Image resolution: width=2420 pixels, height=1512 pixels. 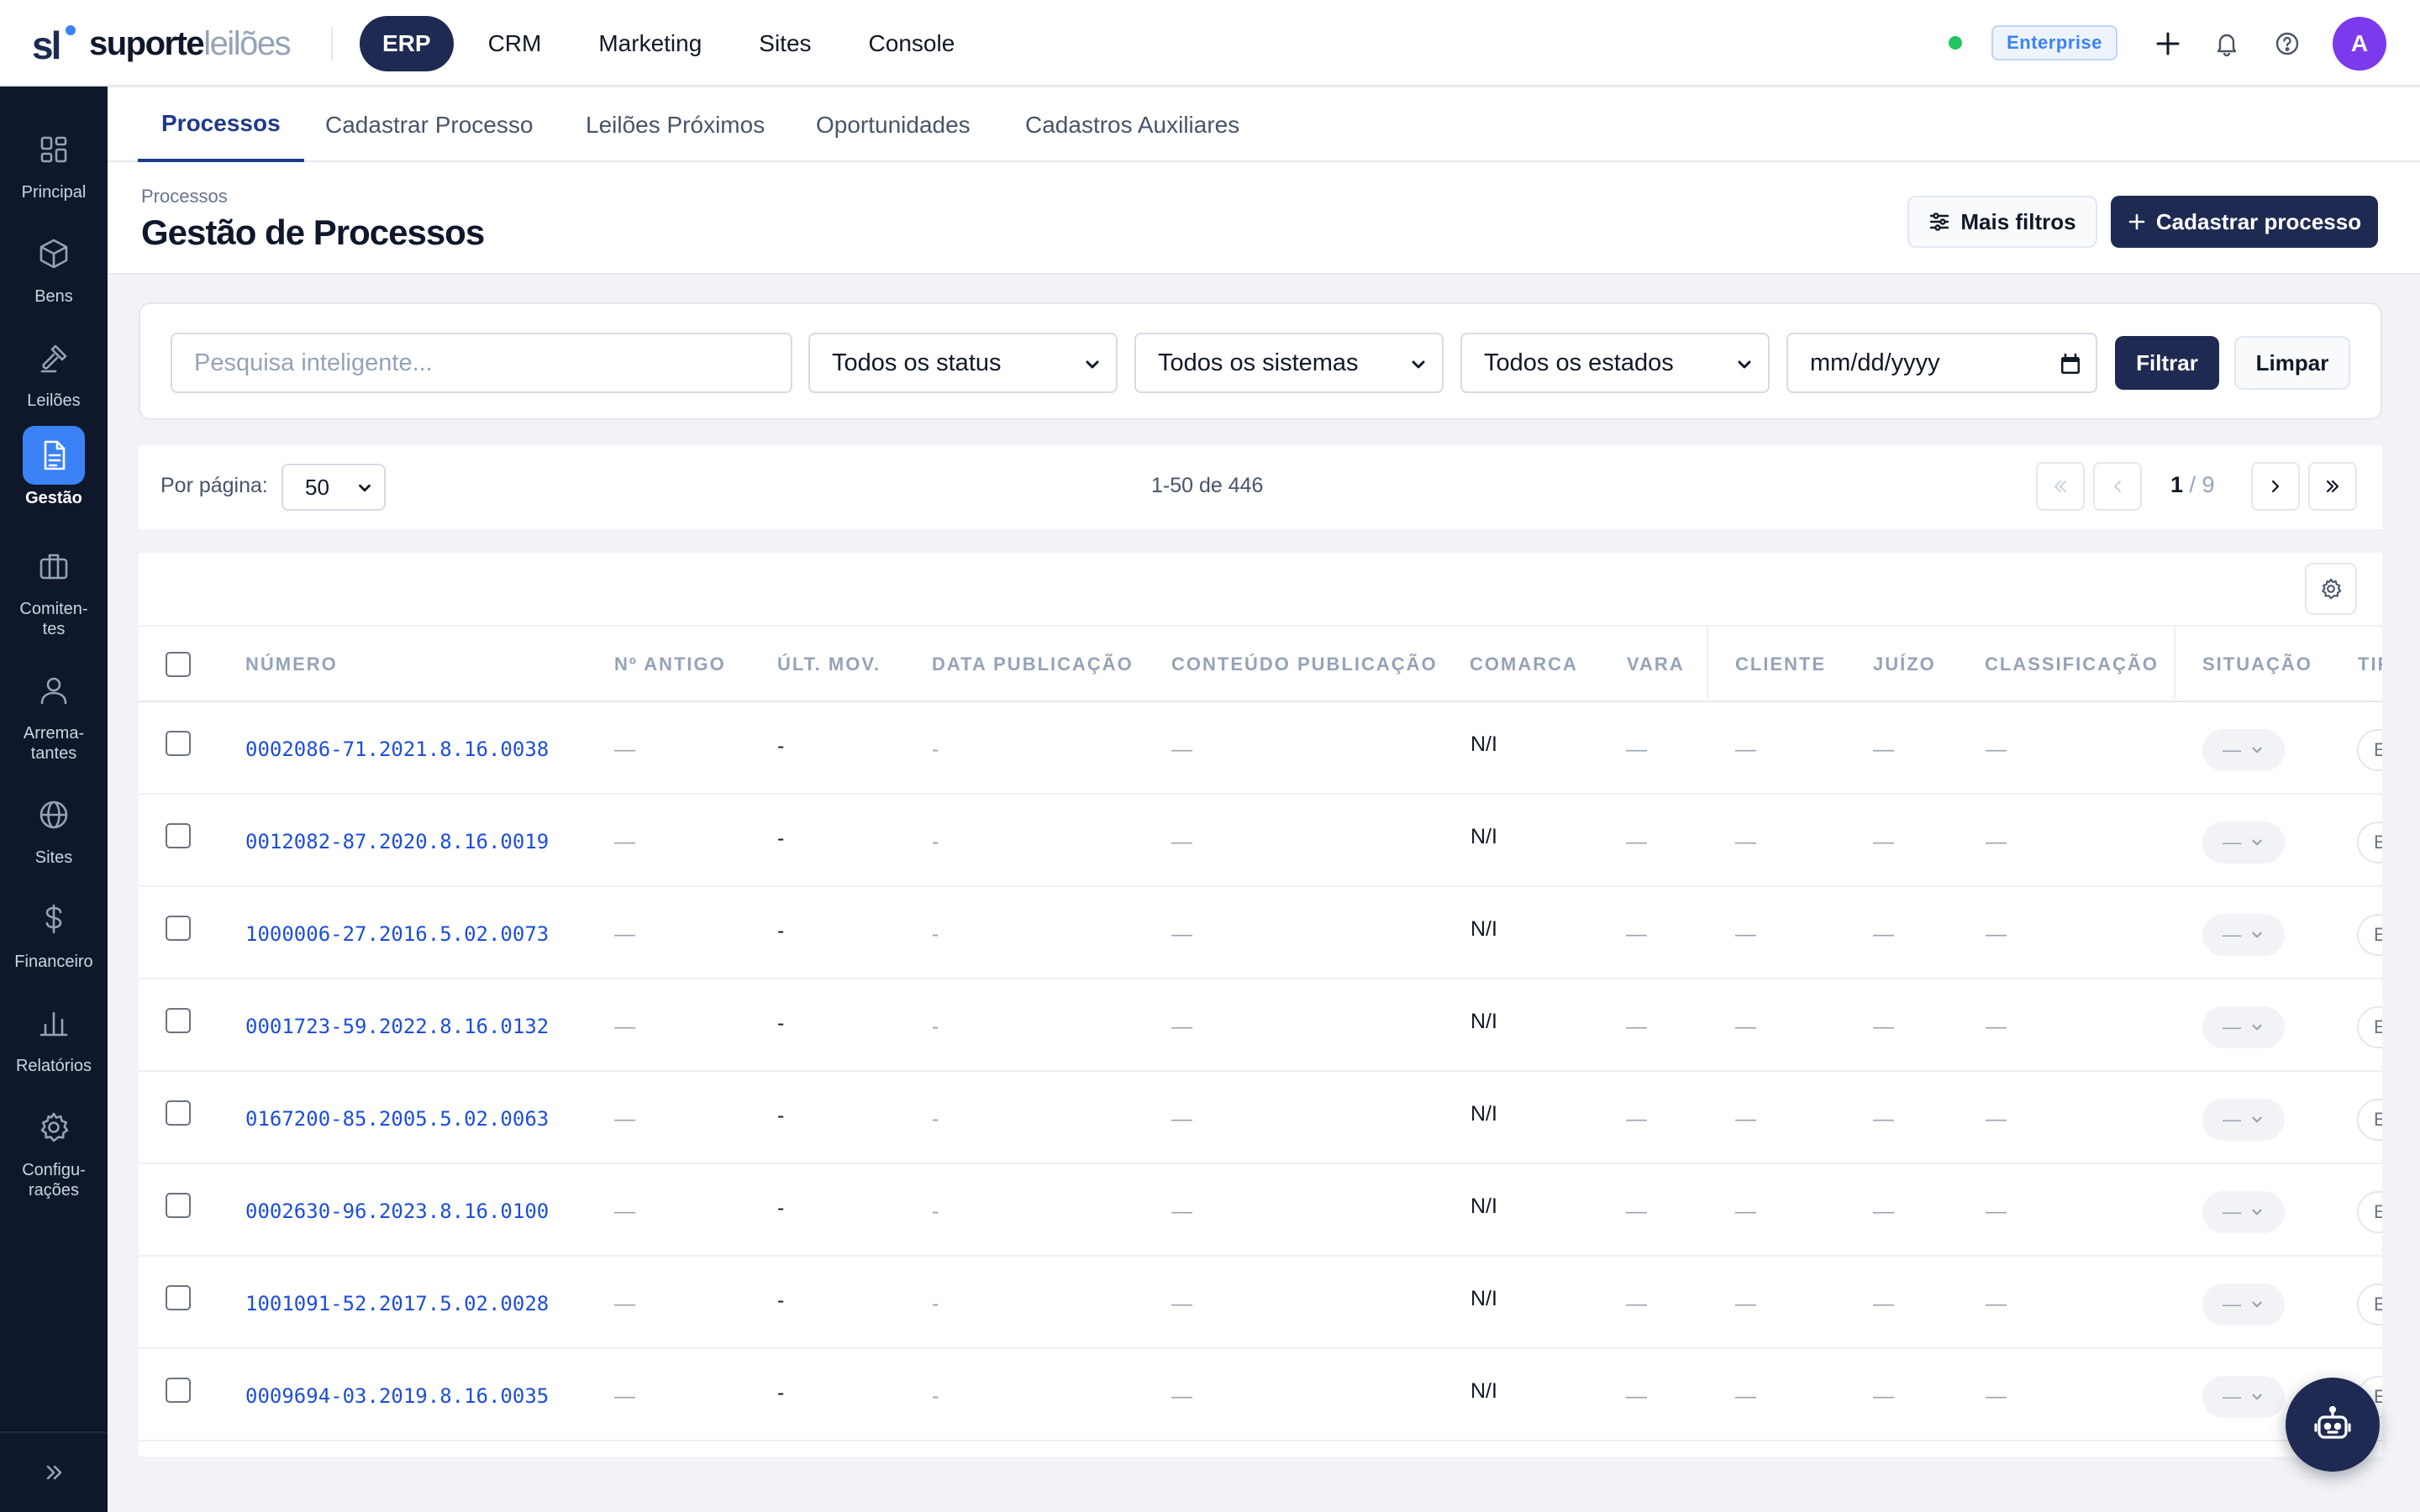 I want to click on column-header-conteudo-publicacao: CONTEÚDO PUBLICAÇÃO, so click(x=1304, y=664).